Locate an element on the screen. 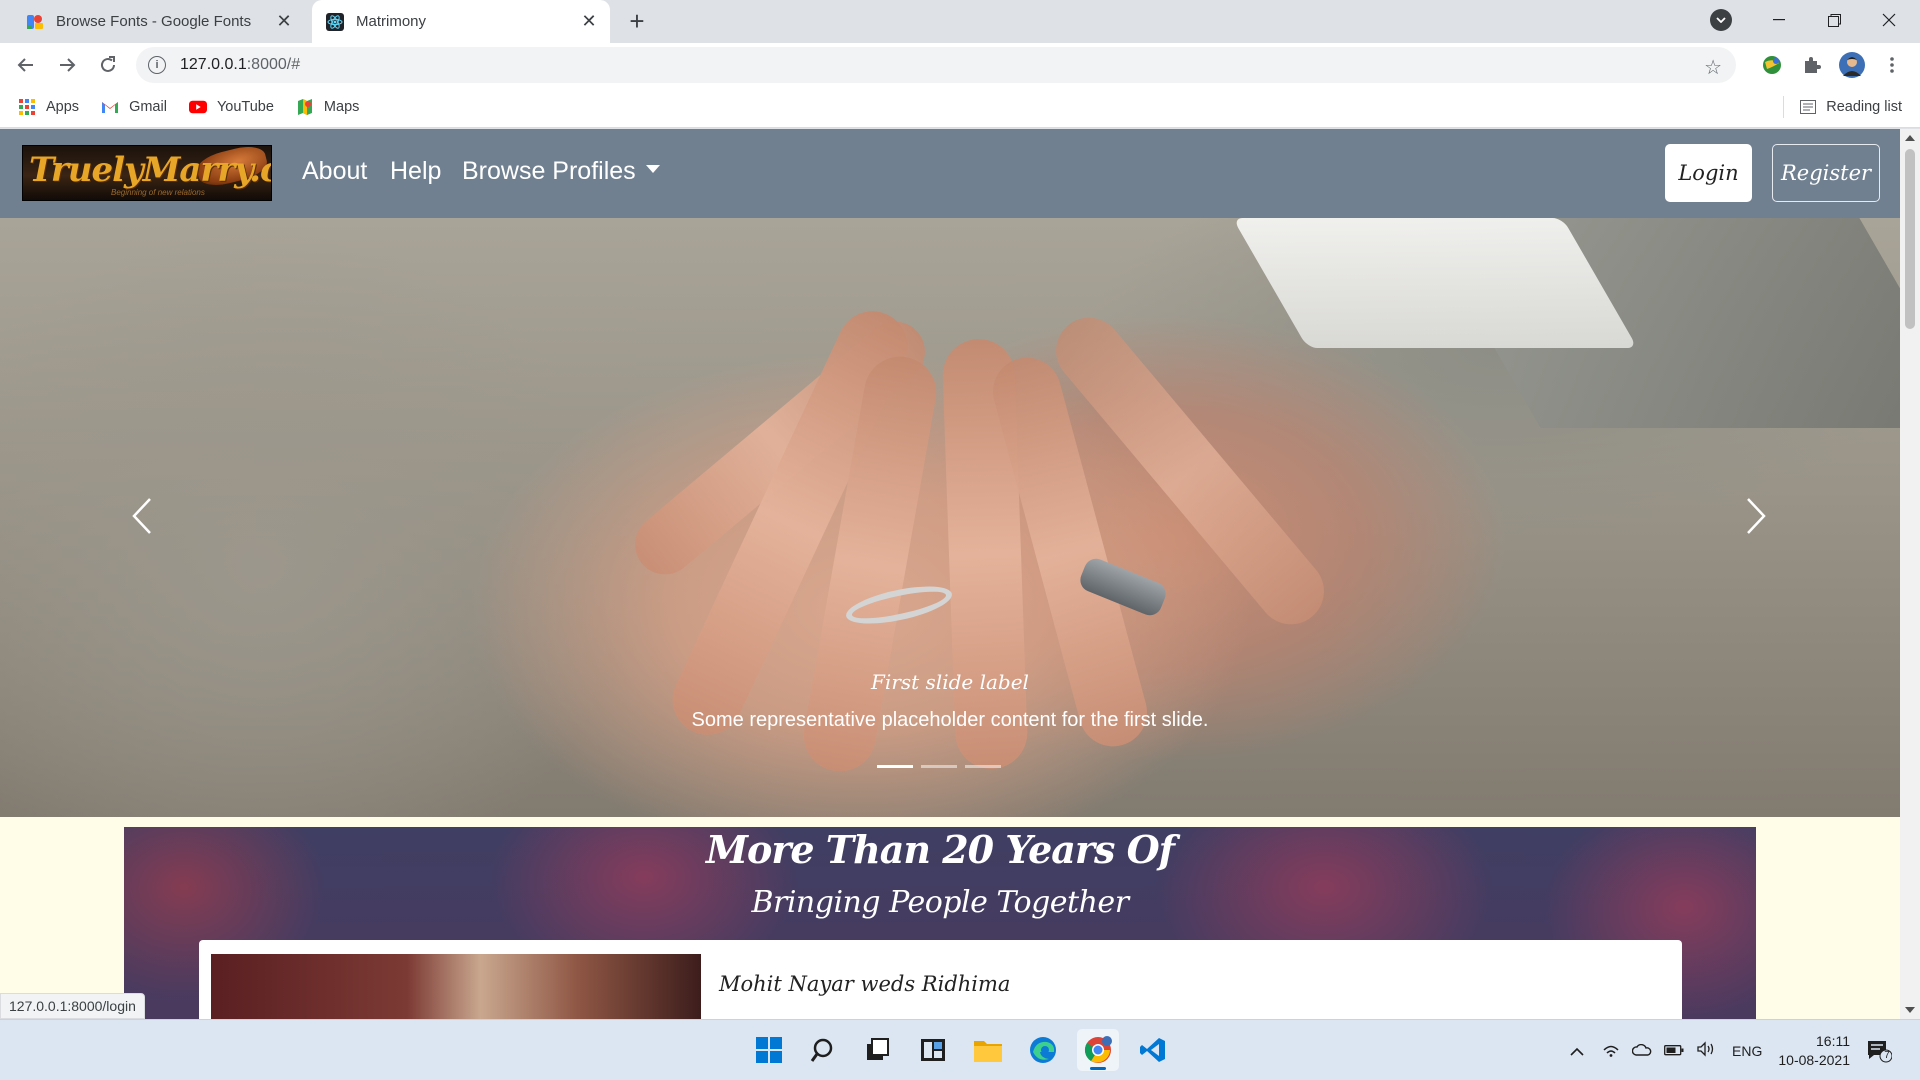 The height and width of the screenshot is (1080, 1920). address-bar: i 127.0.0.1:8000/# ☆ is located at coordinates (936, 65).